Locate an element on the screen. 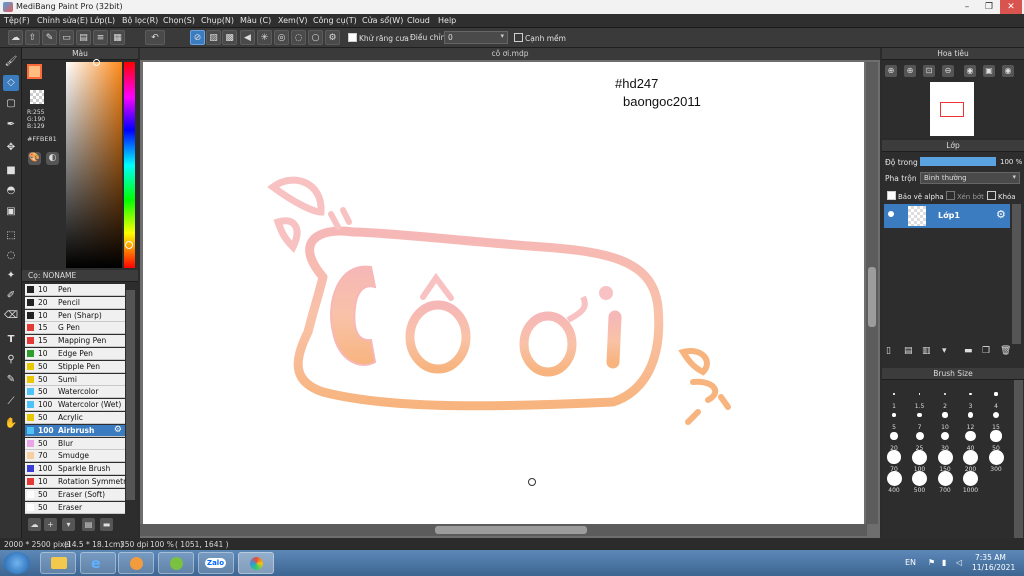 The width and height of the screenshot is (1024, 576). hue-slider is located at coordinates (129, 165).